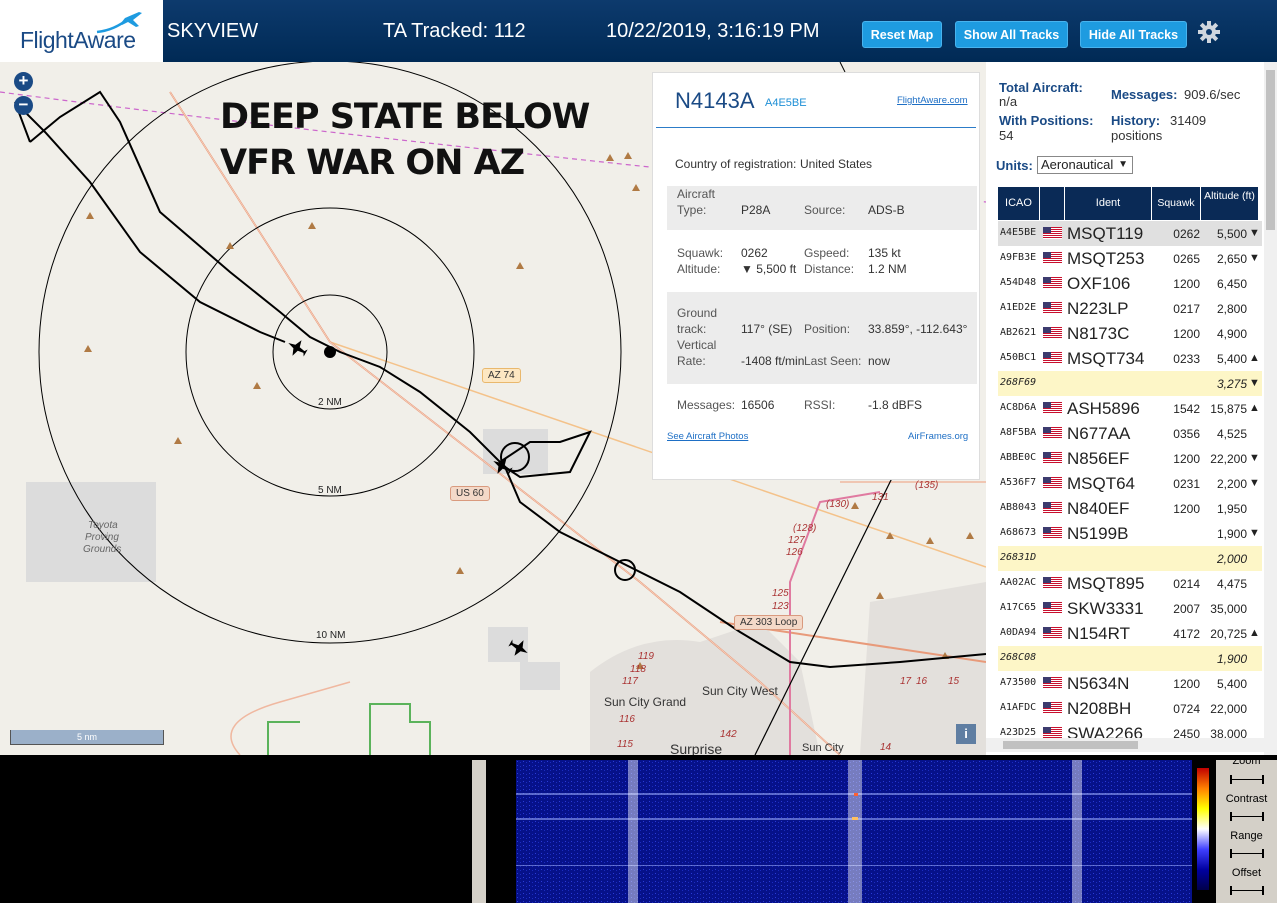 The height and width of the screenshot is (903, 1277). Describe the element at coordinates (707, 436) in the screenshot. I see `aircraft-photos-link: See Aircraft Photos` at that location.